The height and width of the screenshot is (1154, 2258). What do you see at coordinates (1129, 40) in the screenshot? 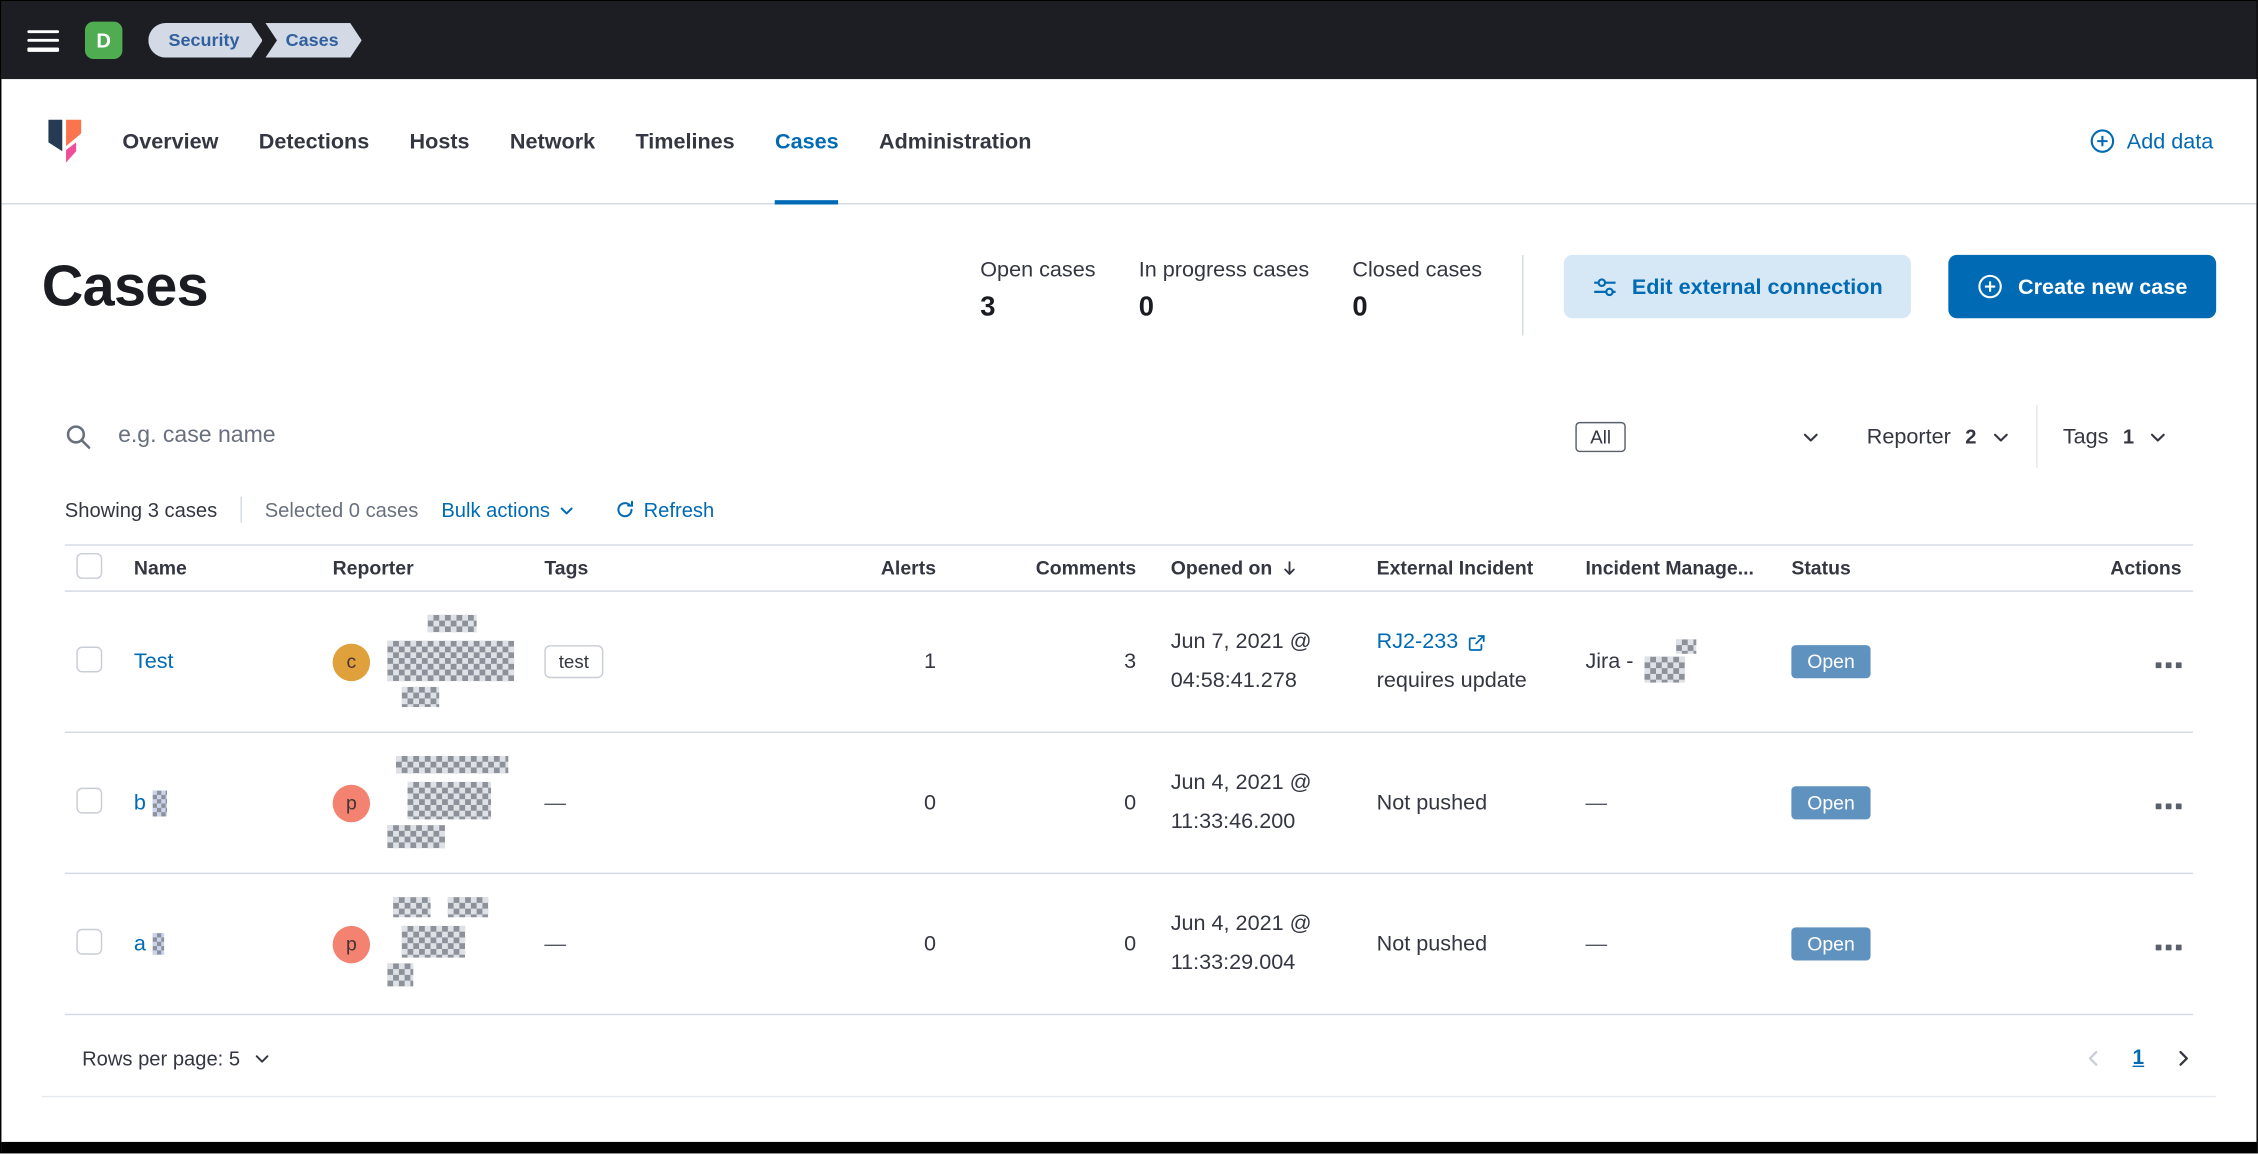
I see `global-header: D Security Cases` at bounding box center [1129, 40].